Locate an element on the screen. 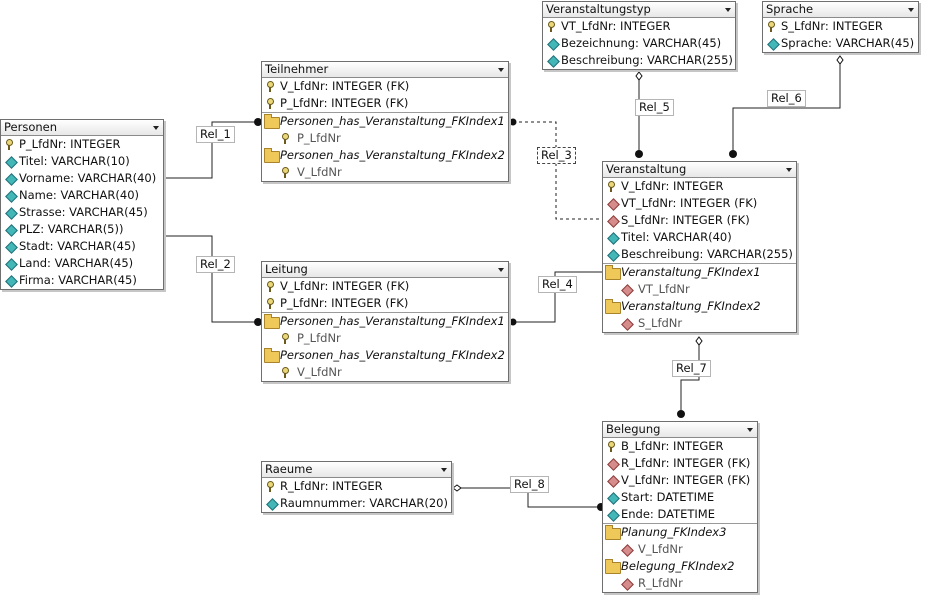  column-row: Stadt: VARCHAR(45) is located at coordinates (82, 246).